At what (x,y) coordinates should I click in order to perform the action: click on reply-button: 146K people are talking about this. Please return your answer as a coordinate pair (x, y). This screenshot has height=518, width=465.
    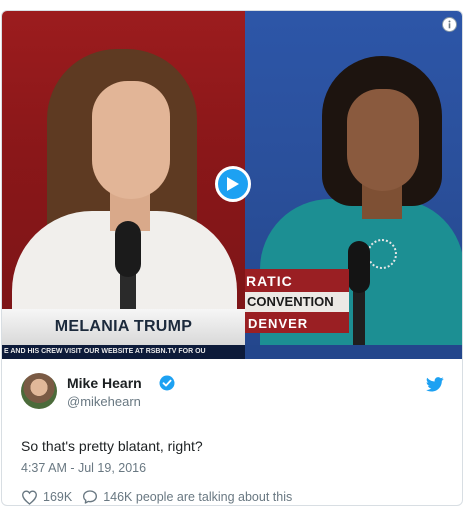
    Looking at the image, I should click on (187, 497).